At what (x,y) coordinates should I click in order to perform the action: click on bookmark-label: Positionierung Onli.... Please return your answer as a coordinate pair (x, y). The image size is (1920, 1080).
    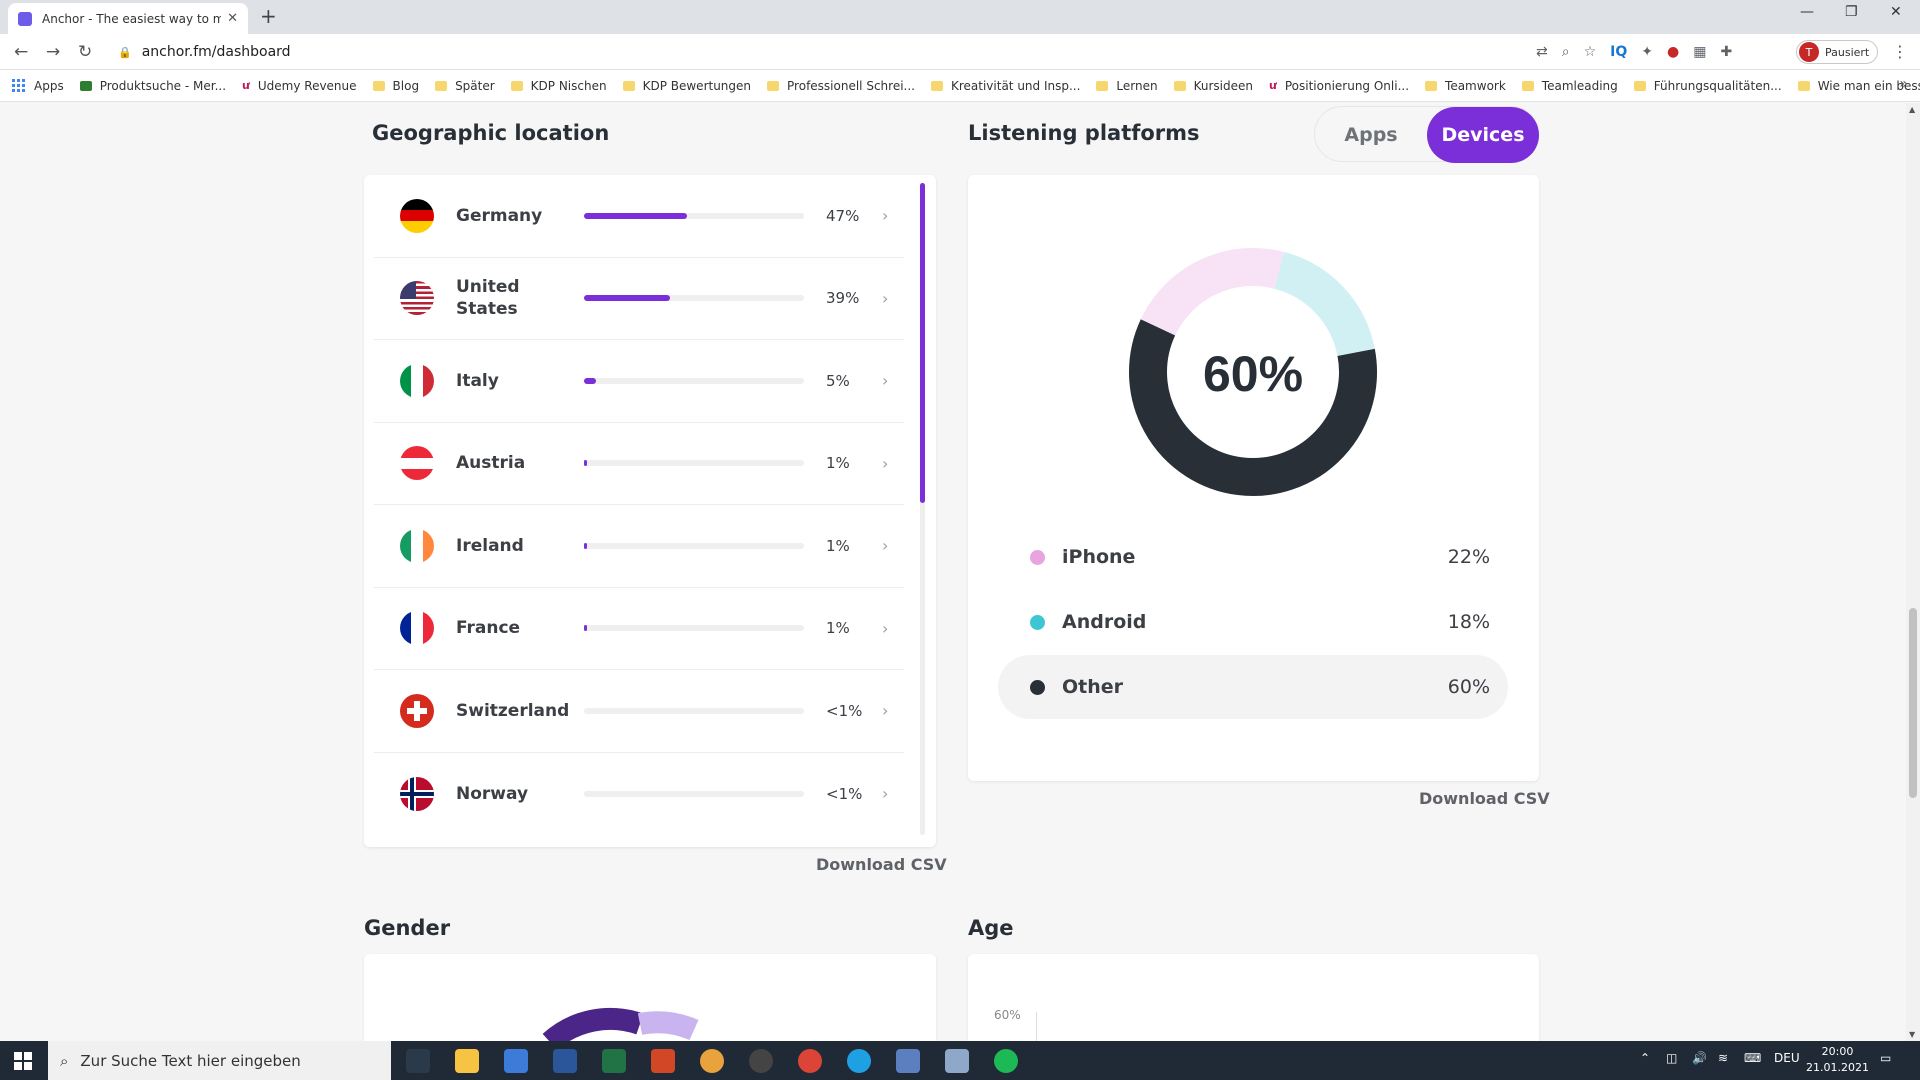
    Looking at the image, I should click on (1347, 85).